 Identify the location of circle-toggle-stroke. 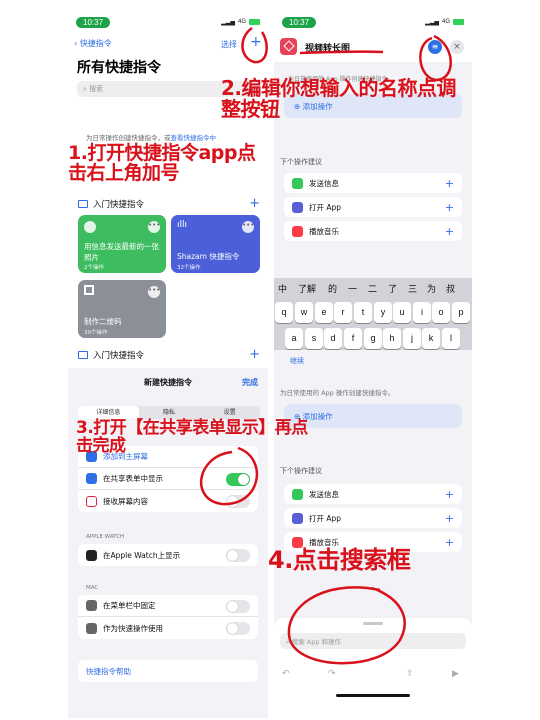
(229, 476).